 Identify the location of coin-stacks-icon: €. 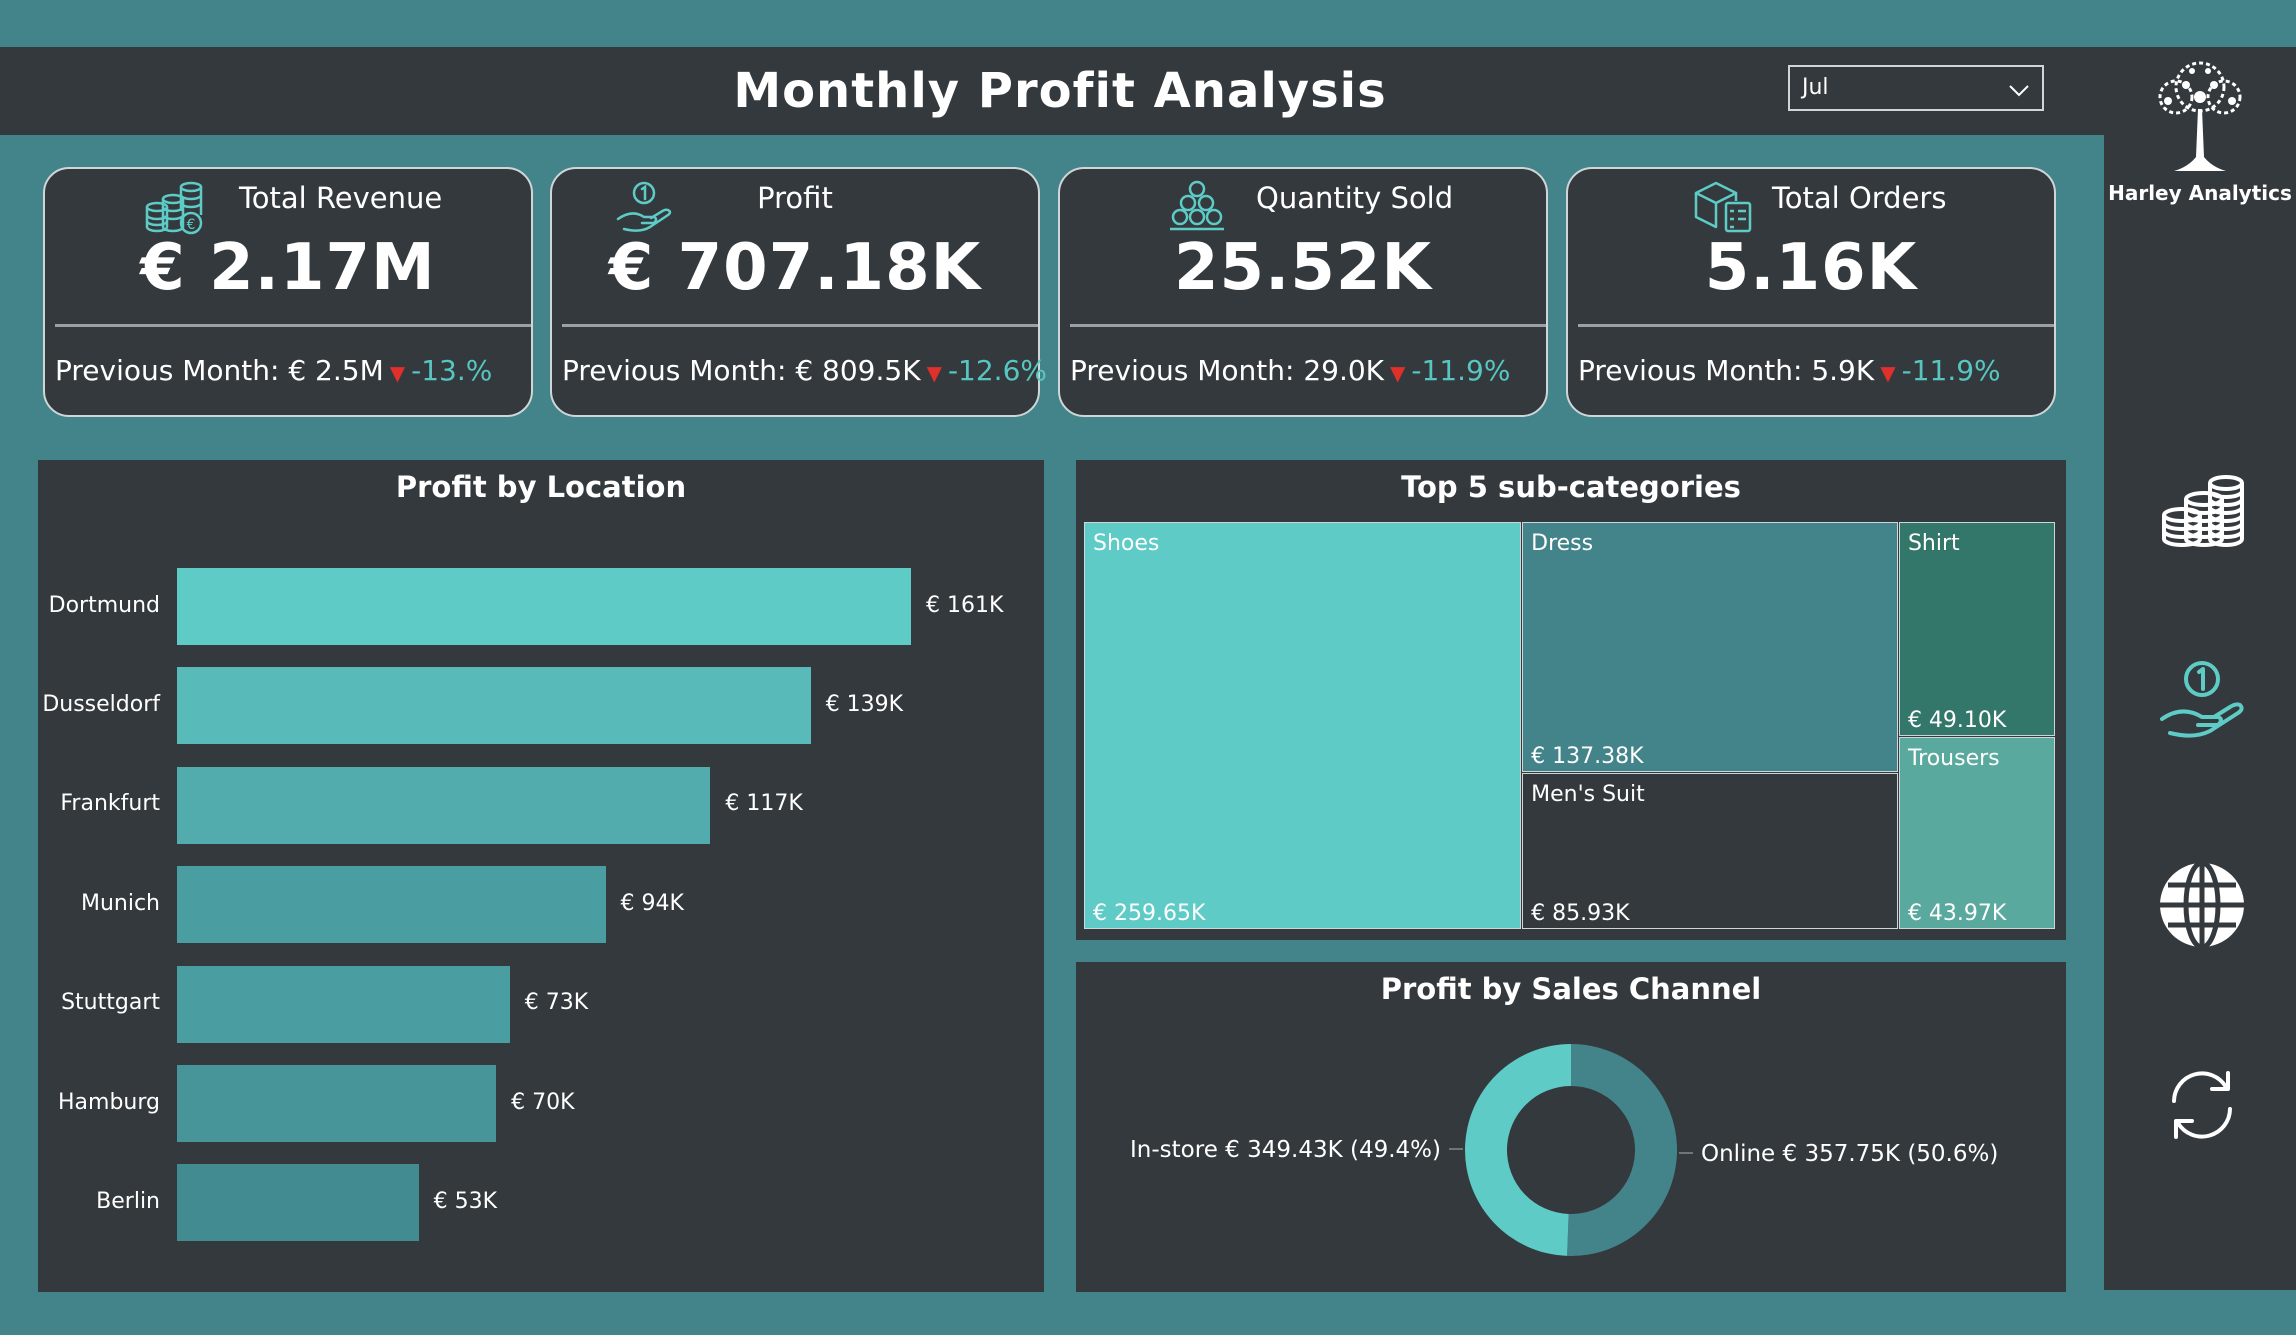
(174, 208).